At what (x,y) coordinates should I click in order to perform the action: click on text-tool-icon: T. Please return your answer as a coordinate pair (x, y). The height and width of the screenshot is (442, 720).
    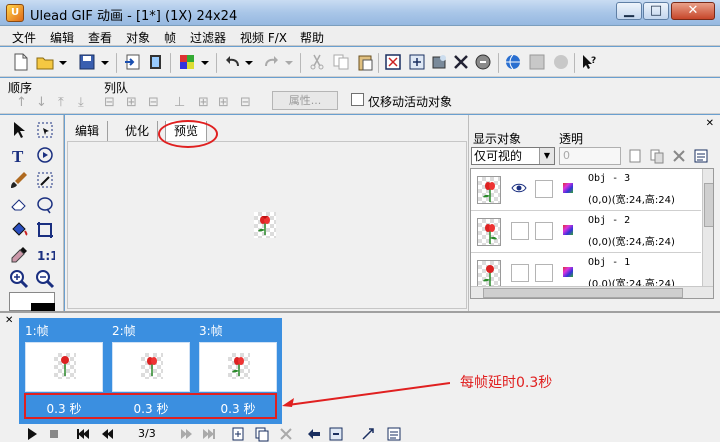
    Looking at the image, I should click on (19, 155).